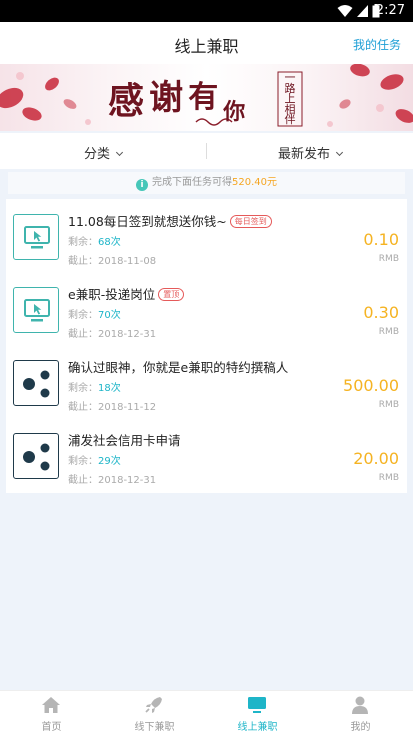 The image size is (413, 734). I want to click on tab-offline: 线下兼职, so click(154, 712).